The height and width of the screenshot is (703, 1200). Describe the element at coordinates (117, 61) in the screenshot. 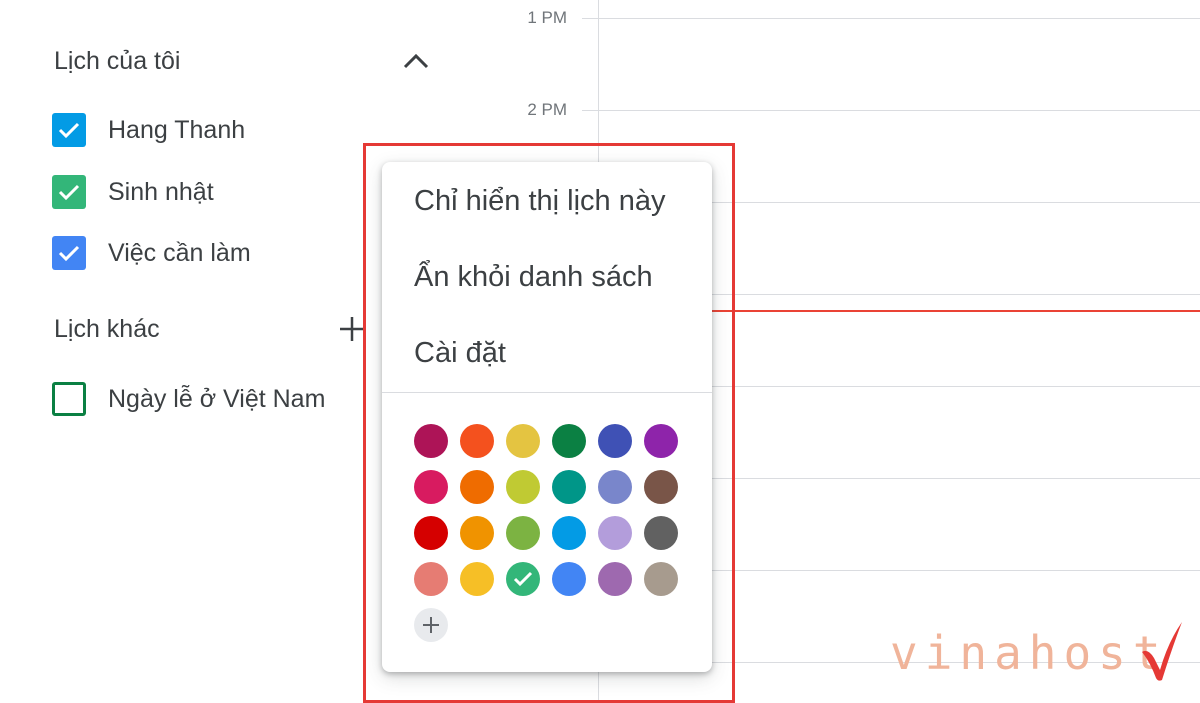

I see `my-calendars-title: Lịch của tôi` at that location.